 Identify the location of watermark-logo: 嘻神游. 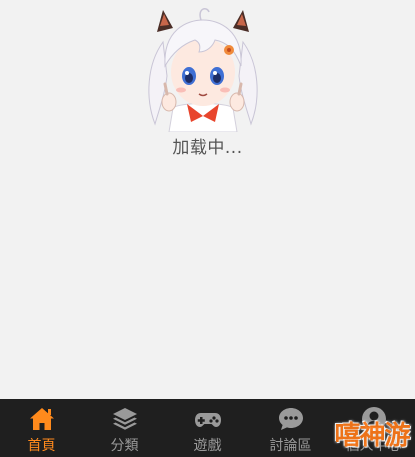
(372, 433).